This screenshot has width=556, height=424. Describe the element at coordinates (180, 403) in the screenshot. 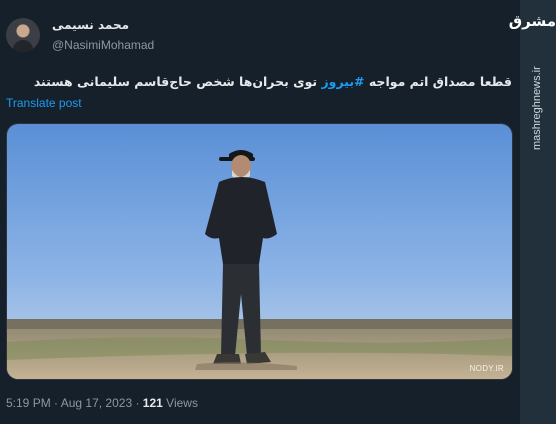

I see `views-label: Views` at that location.